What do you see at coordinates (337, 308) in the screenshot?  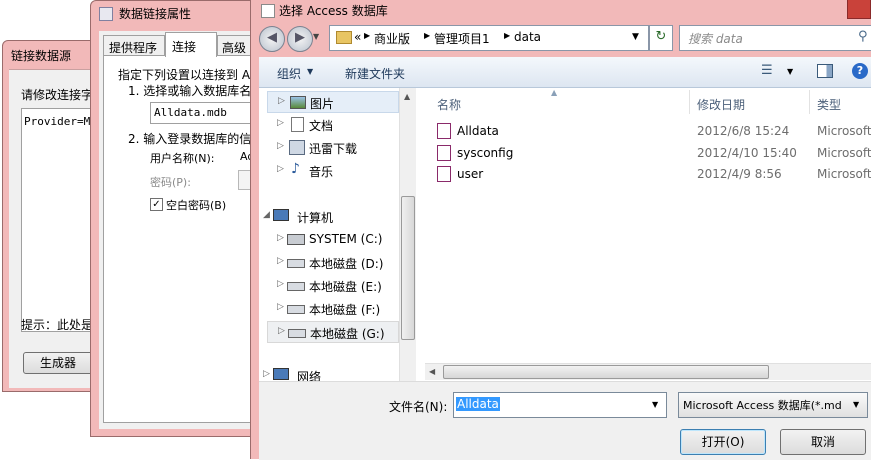 I see `nav-item-drive-f: ▷ 本地磁盘 (F:)` at bounding box center [337, 308].